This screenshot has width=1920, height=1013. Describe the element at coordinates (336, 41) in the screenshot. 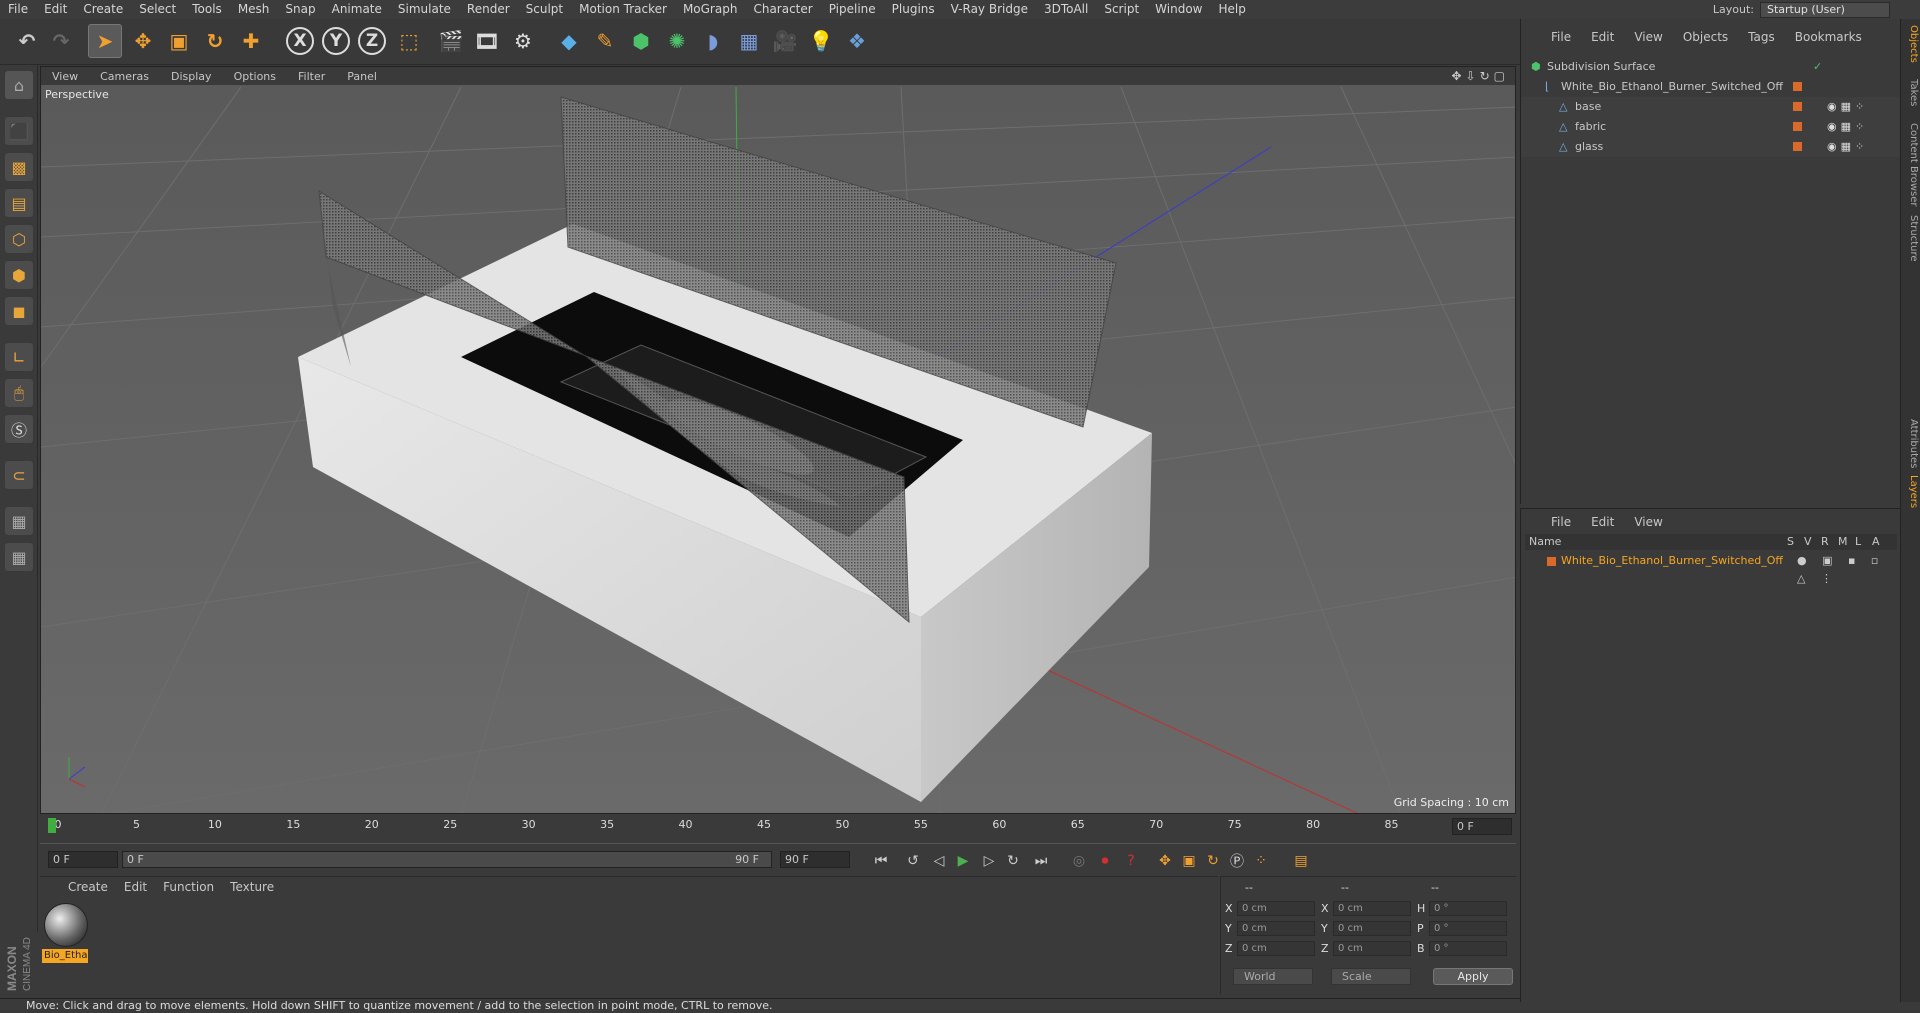

I see `y-axis-lock-button: Y` at that location.